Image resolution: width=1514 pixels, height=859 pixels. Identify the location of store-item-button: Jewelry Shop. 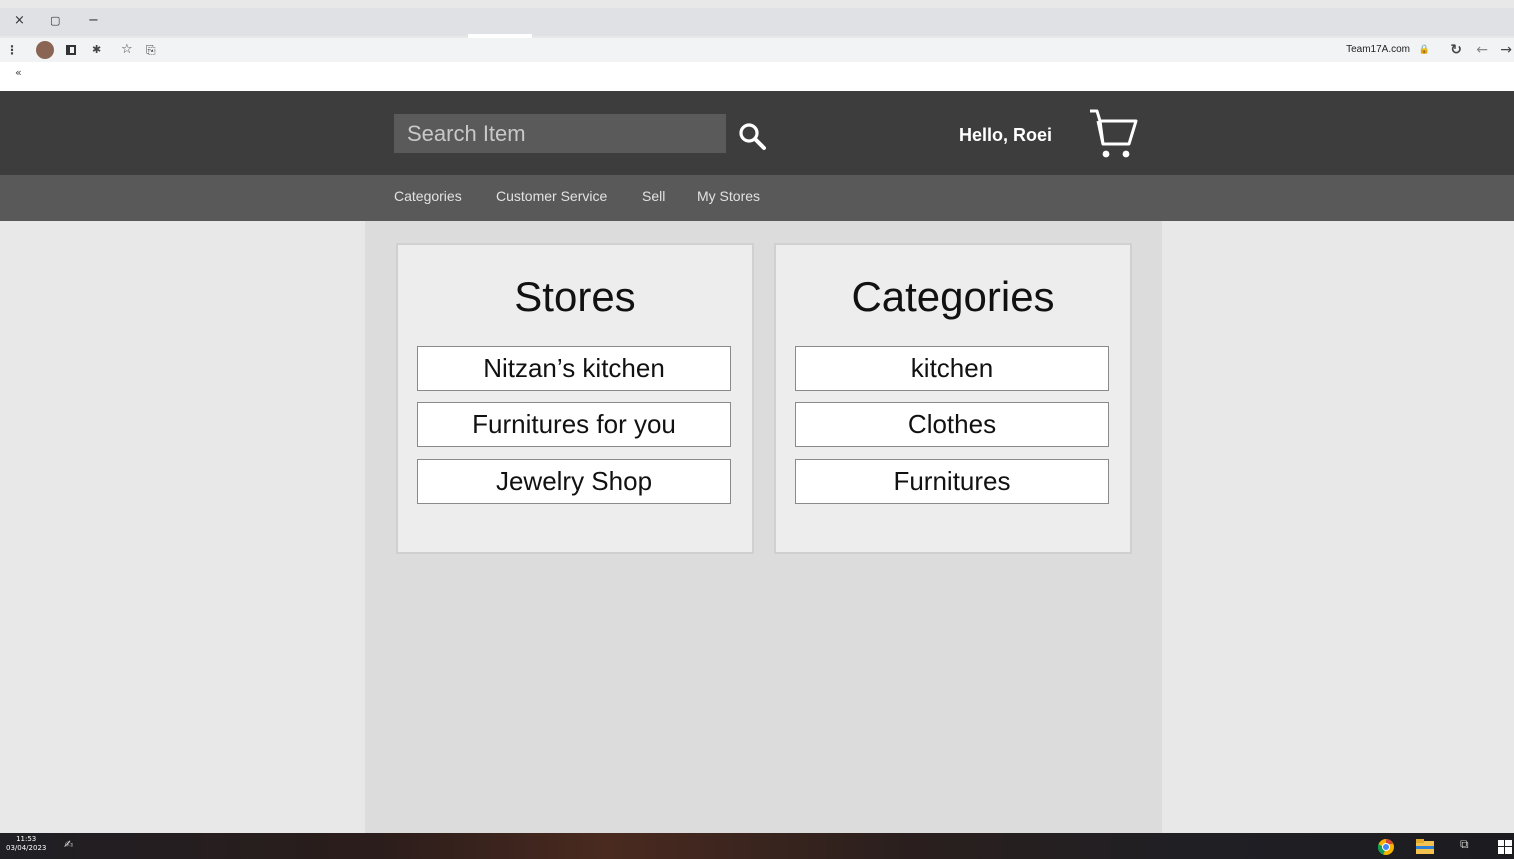
(574, 481).